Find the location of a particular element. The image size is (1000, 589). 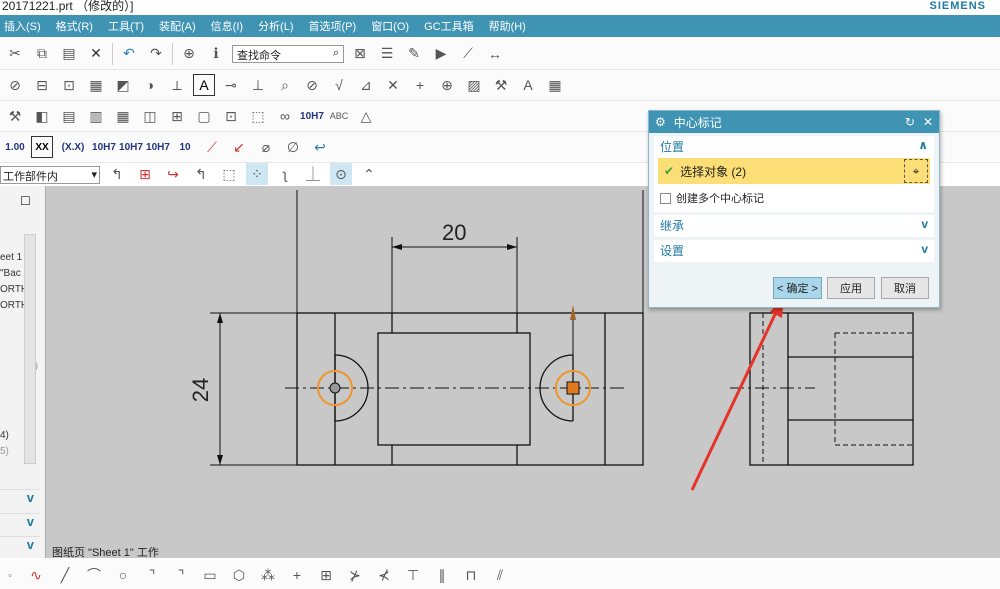

basic-dim-icon: XX is located at coordinates (42, 147).